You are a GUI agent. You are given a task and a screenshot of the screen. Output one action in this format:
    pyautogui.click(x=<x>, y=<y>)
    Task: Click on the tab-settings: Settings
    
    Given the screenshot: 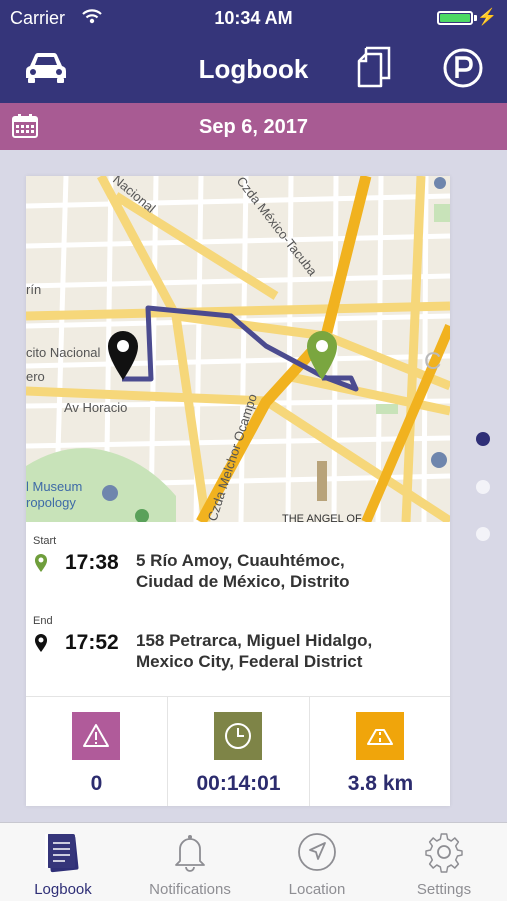 What is the action you would take?
    pyautogui.click(x=444, y=862)
    